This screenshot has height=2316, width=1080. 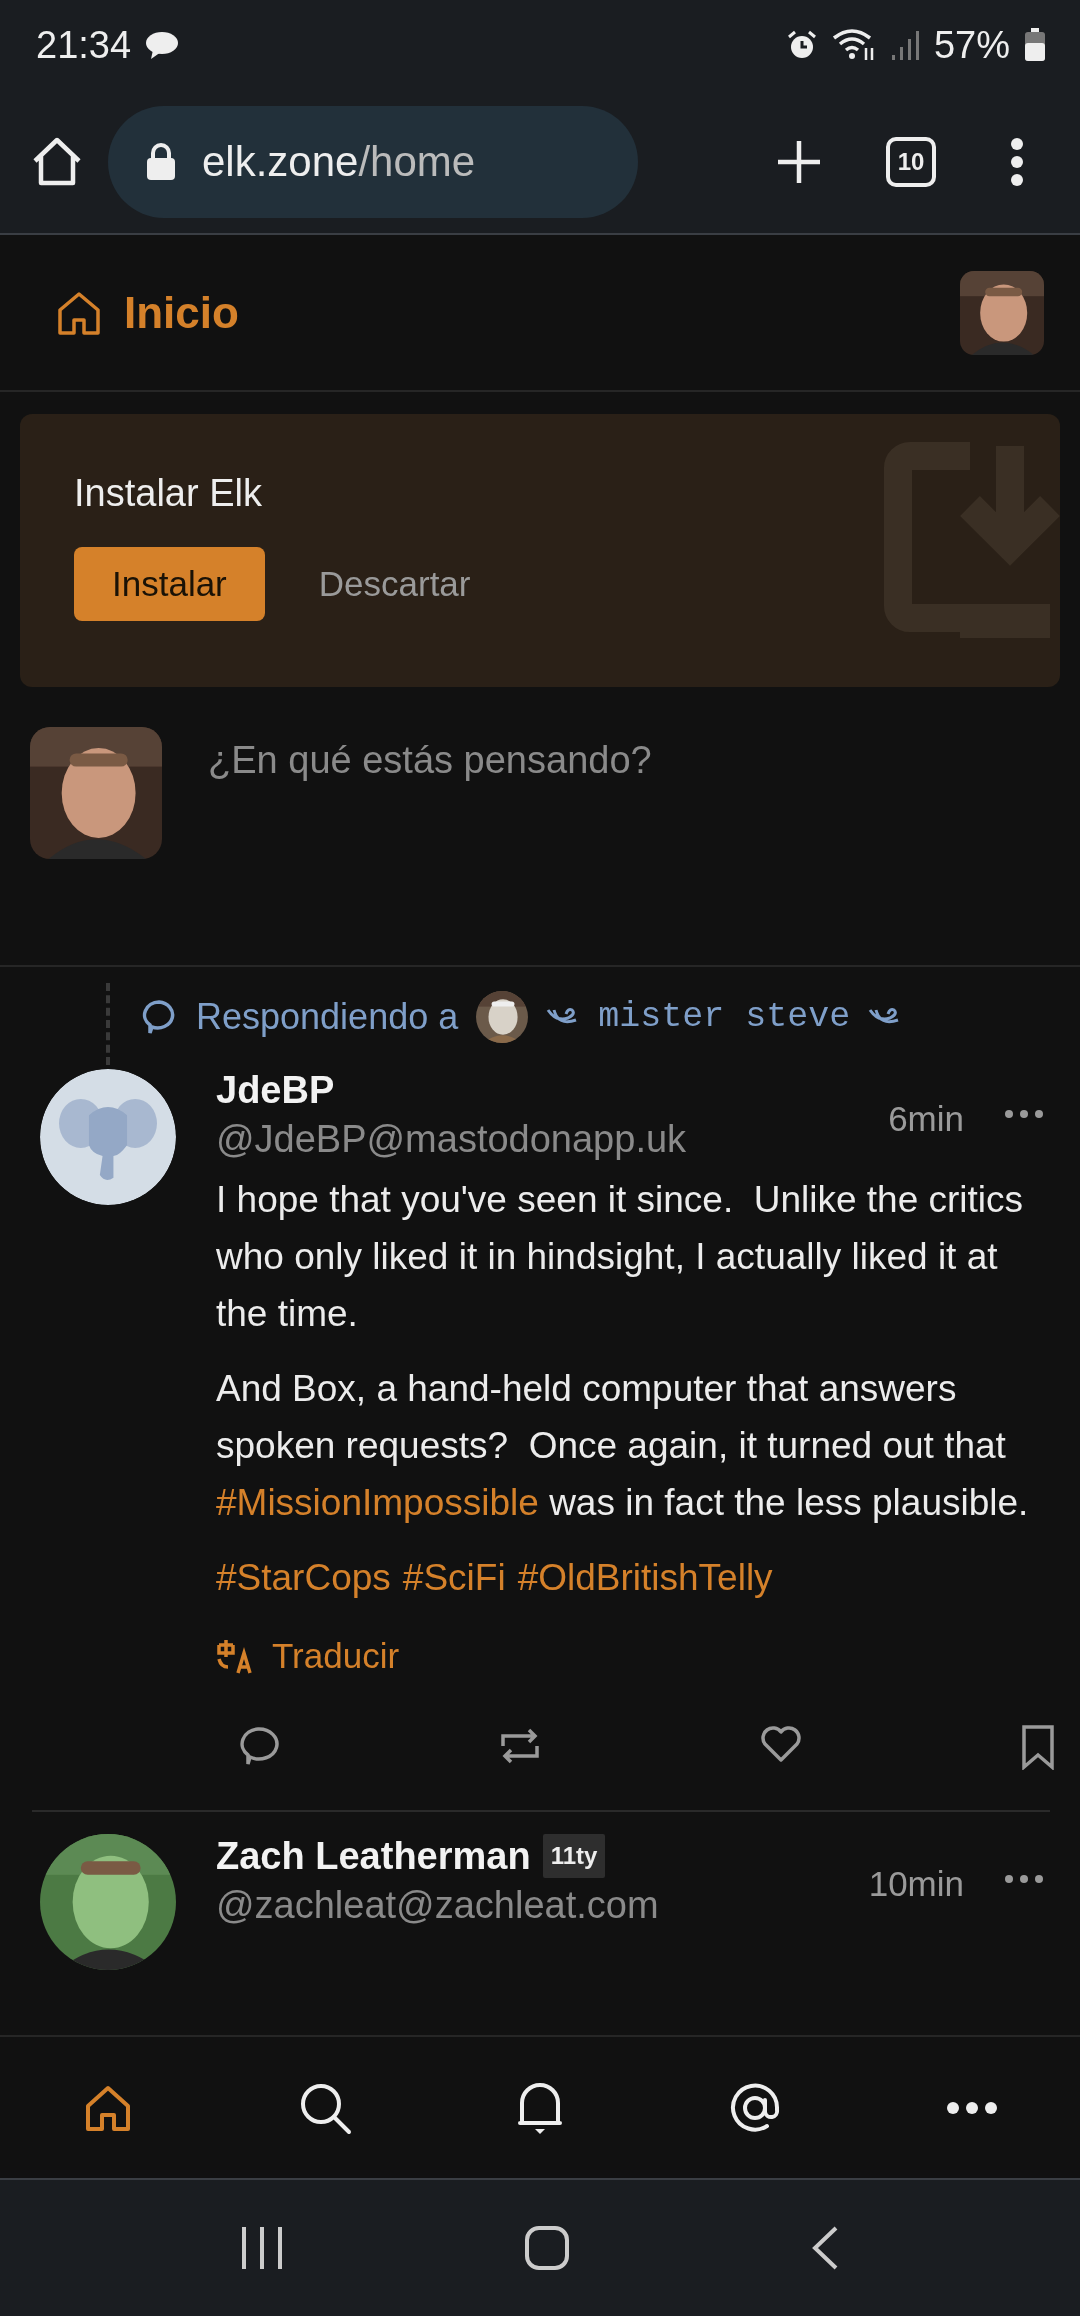 What do you see at coordinates (971, 45) in the screenshot?
I see `battery-percentage: 57%` at bounding box center [971, 45].